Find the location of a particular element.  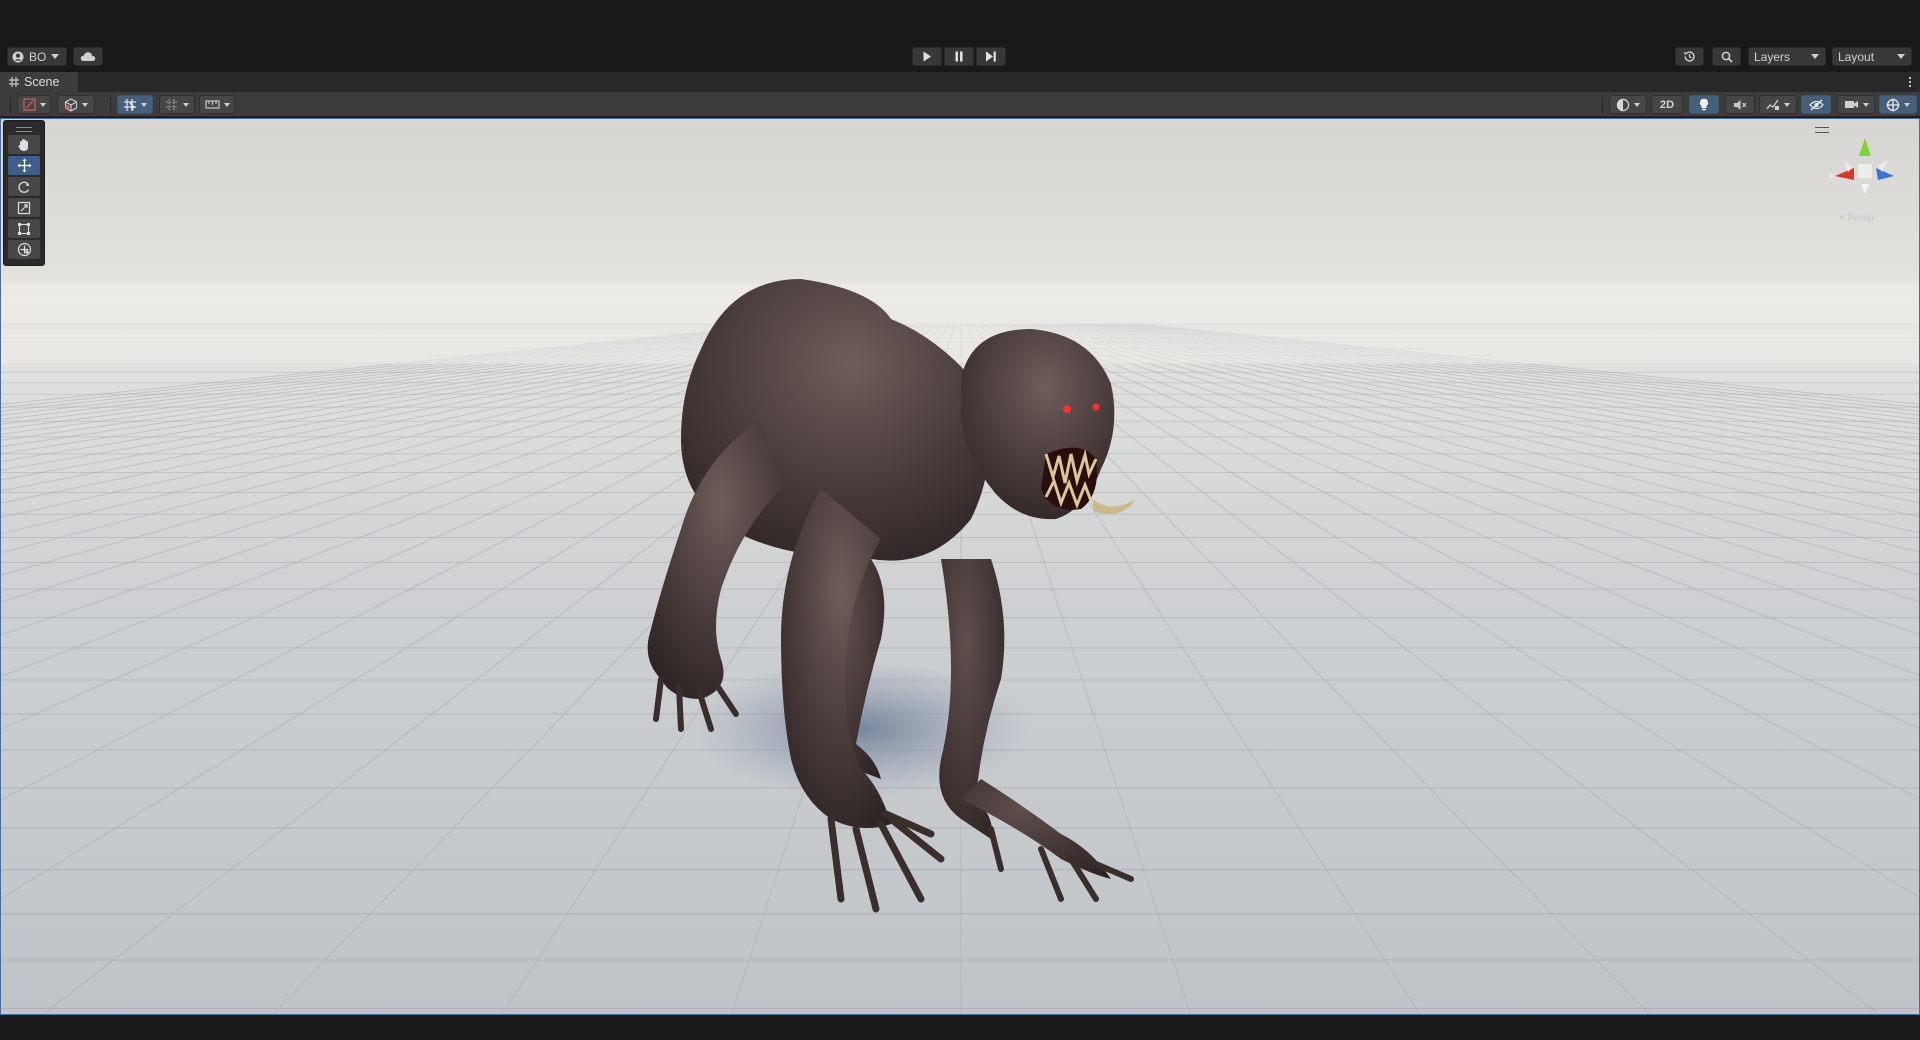

effects-dropdown is located at coordinates (1778, 104).